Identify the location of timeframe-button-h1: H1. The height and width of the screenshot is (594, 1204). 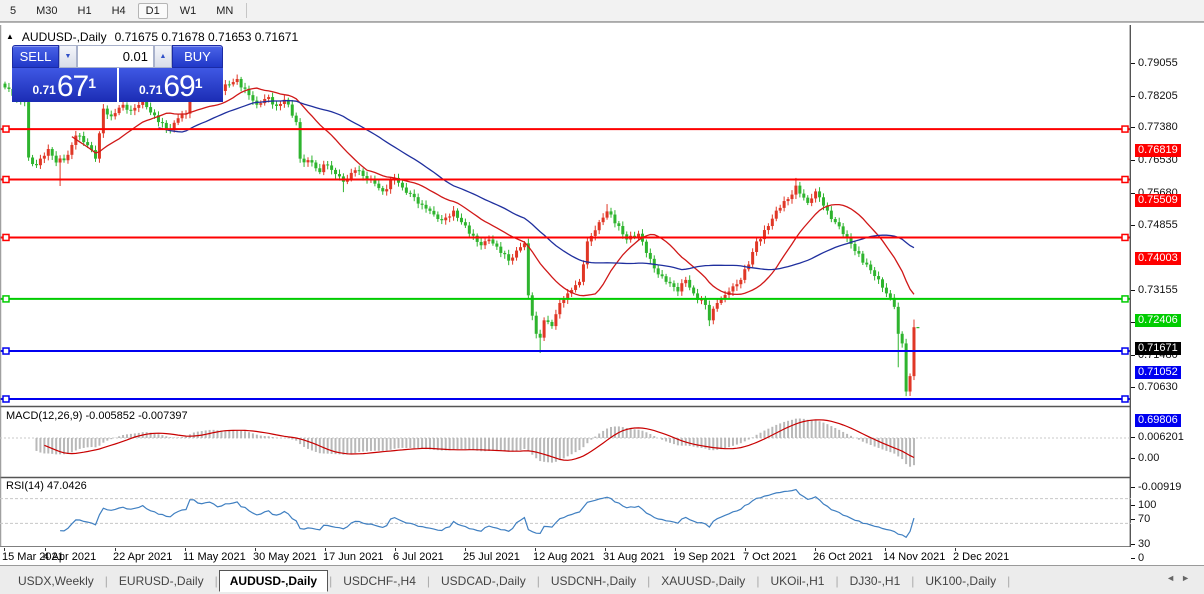
(85, 11).